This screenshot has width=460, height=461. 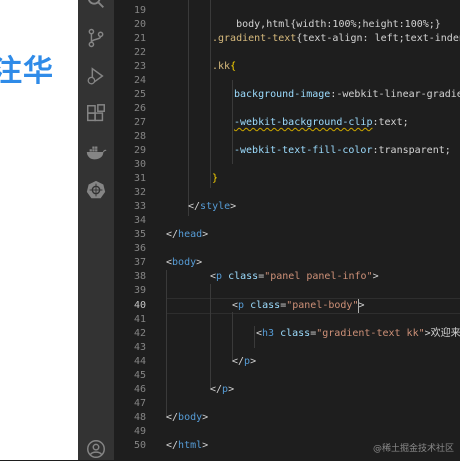 What do you see at coordinates (233, 66) in the screenshot?
I see `open-brace: {` at bounding box center [233, 66].